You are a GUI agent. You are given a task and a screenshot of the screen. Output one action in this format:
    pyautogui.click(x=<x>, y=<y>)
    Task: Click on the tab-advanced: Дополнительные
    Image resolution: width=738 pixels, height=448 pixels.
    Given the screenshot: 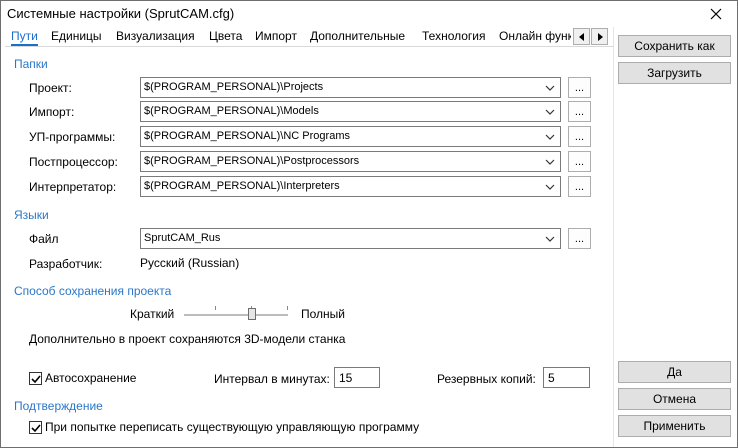 What is the action you would take?
    pyautogui.click(x=357, y=37)
    